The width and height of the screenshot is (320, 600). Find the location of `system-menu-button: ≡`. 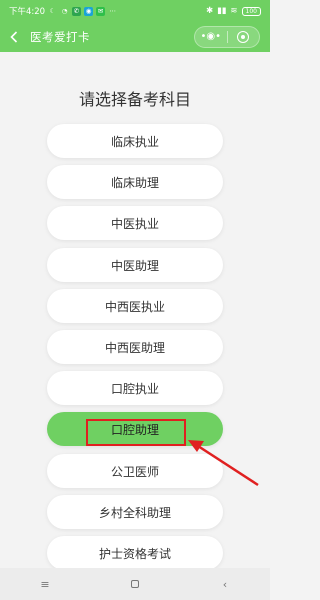

system-menu-button: ≡ is located at coordinates (45, 584).